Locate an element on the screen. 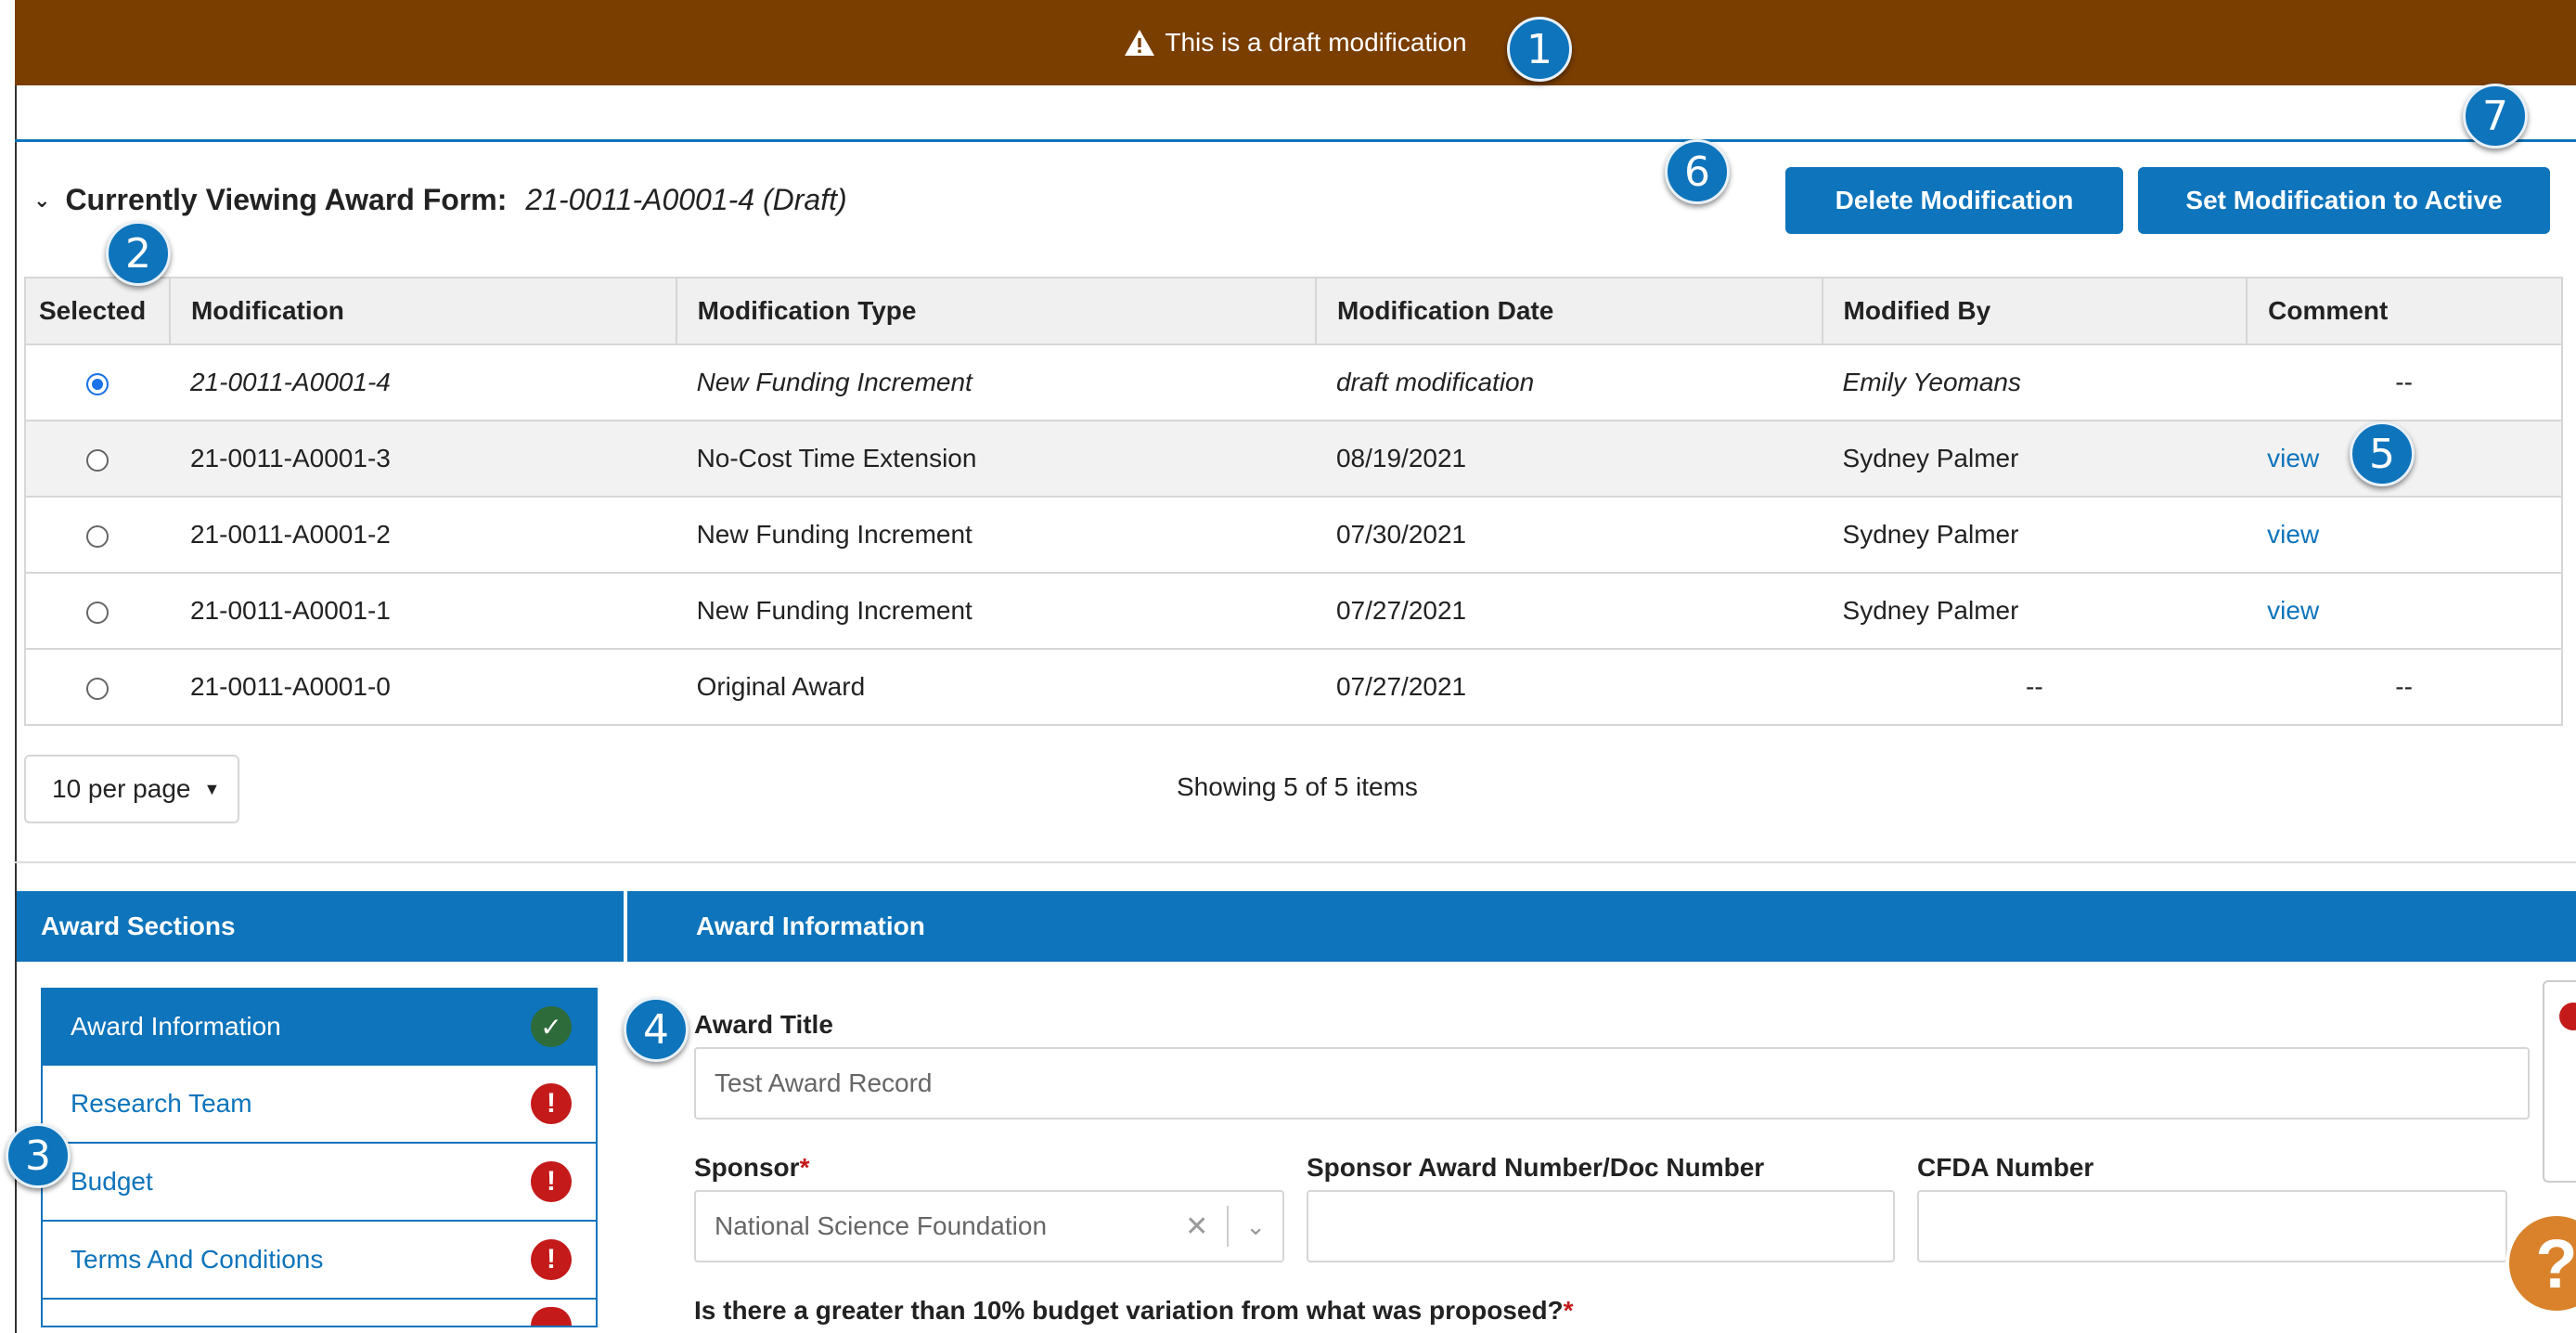 The image size is (2576, 1333). sponsor-value: National Science Foundation is located at coordinates (882, 1225).